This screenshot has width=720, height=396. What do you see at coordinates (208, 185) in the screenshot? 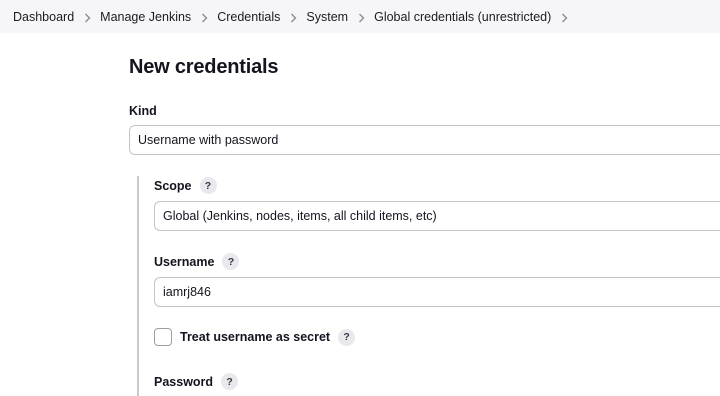
I see `scope-help-icon: ?` at bounding box center [208, 185].